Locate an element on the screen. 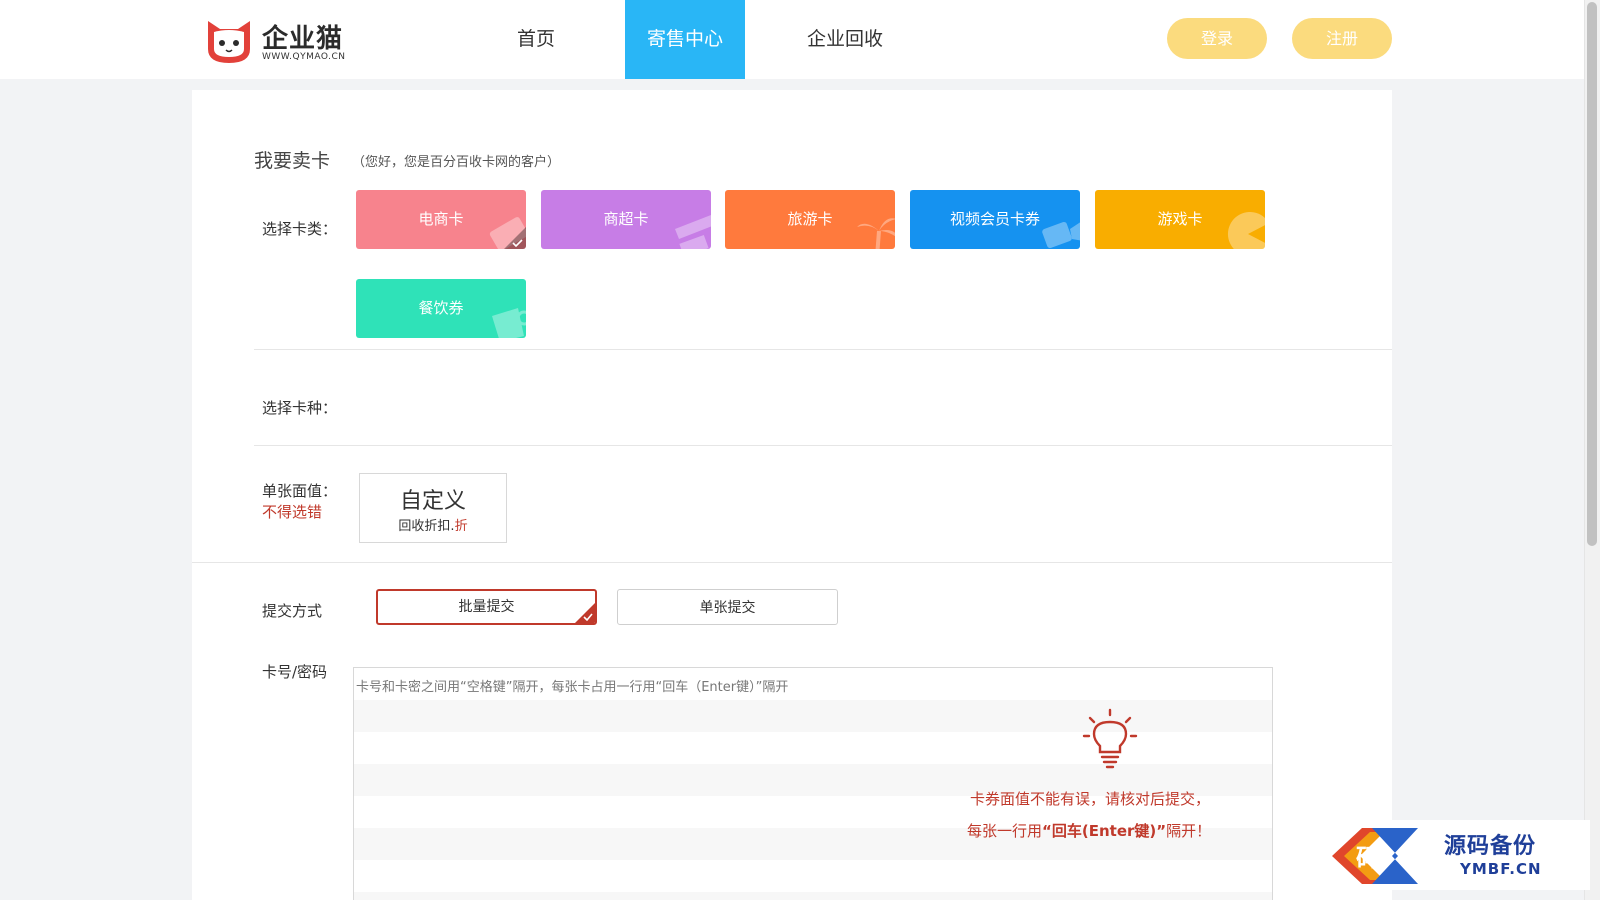 This screenshot has height=900, width=1600. card-type-travel: 旅游卡 is located at coordinates (810, 219).